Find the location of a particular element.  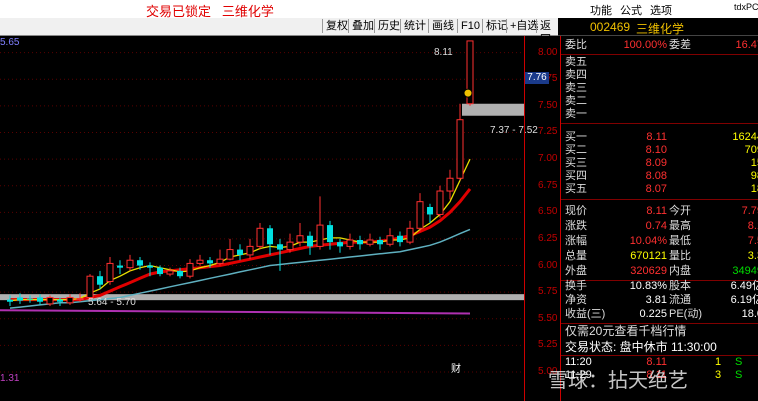

sell-label: 卖五 is located at coordinates (576, 62).